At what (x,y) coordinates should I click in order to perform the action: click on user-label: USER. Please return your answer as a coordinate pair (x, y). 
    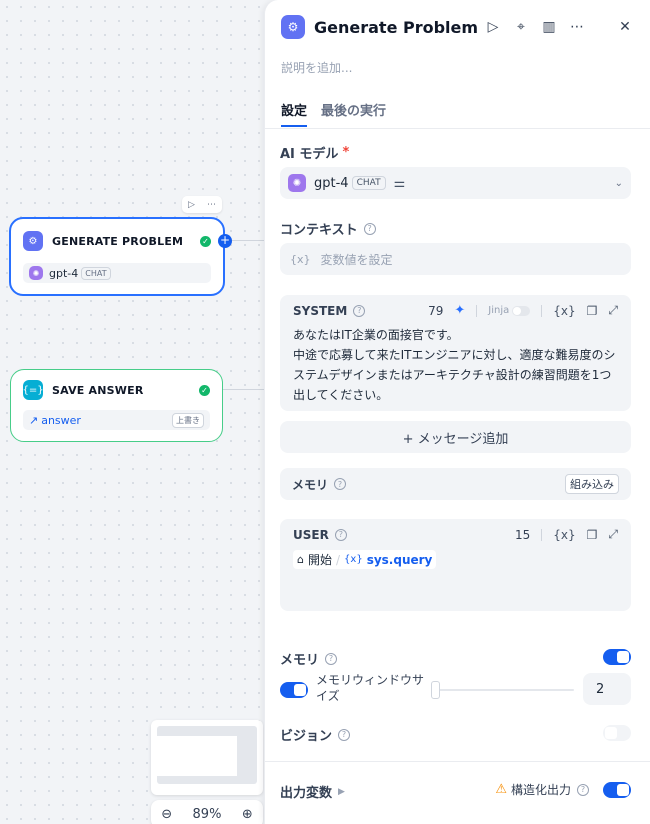
    Looking at the image, I should click on (311, 534).